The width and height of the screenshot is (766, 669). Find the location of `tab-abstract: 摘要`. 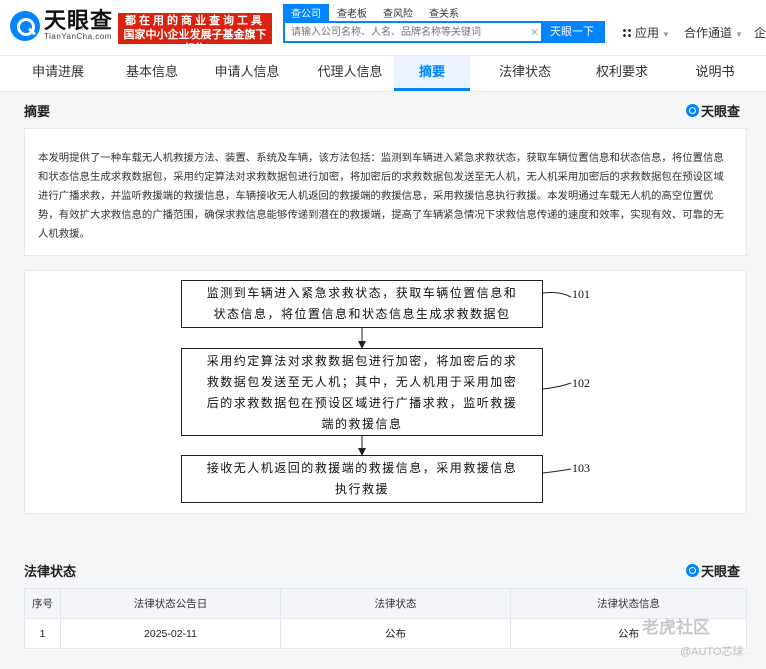

tab-abstract: 摘要 is located at coordinates (432, 73).